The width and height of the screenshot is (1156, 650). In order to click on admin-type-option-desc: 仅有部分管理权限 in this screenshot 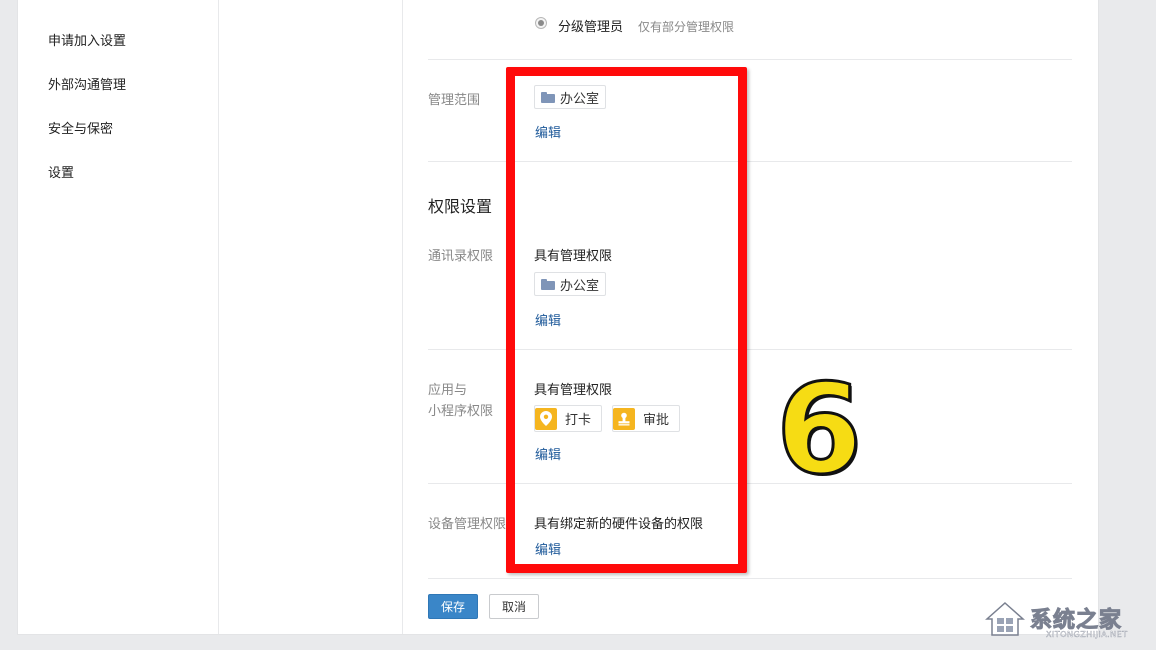, I will do `click(686, 27)`.